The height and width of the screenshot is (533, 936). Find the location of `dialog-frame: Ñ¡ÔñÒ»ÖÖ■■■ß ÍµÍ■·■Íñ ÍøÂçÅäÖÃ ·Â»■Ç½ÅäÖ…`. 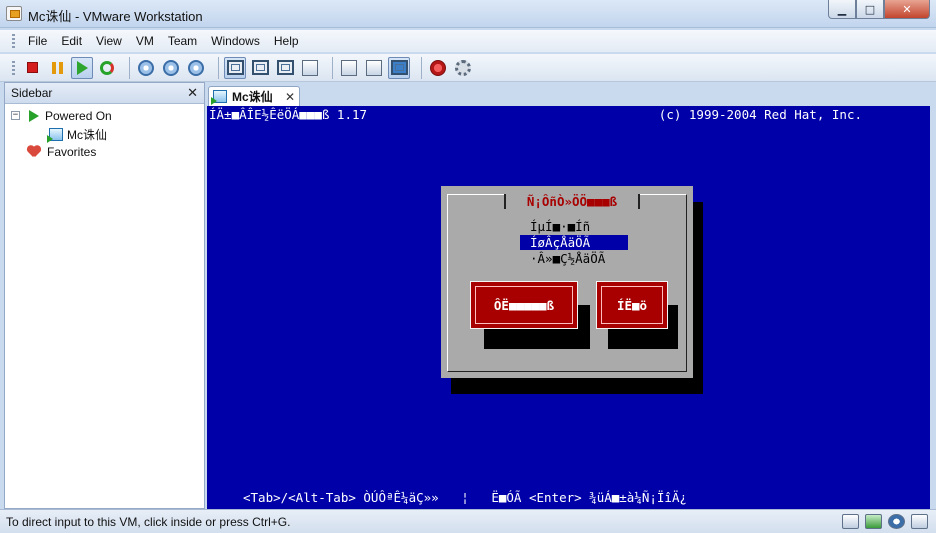

dialog-frame: Ñ¡ÔñÒ»ÖÖ■■■ß ÍµÍ■·■Íñ ÍøÂçÅäÖÃ ·Â»■Ç½ÅäÖ… is located at coordinates (567, 283).